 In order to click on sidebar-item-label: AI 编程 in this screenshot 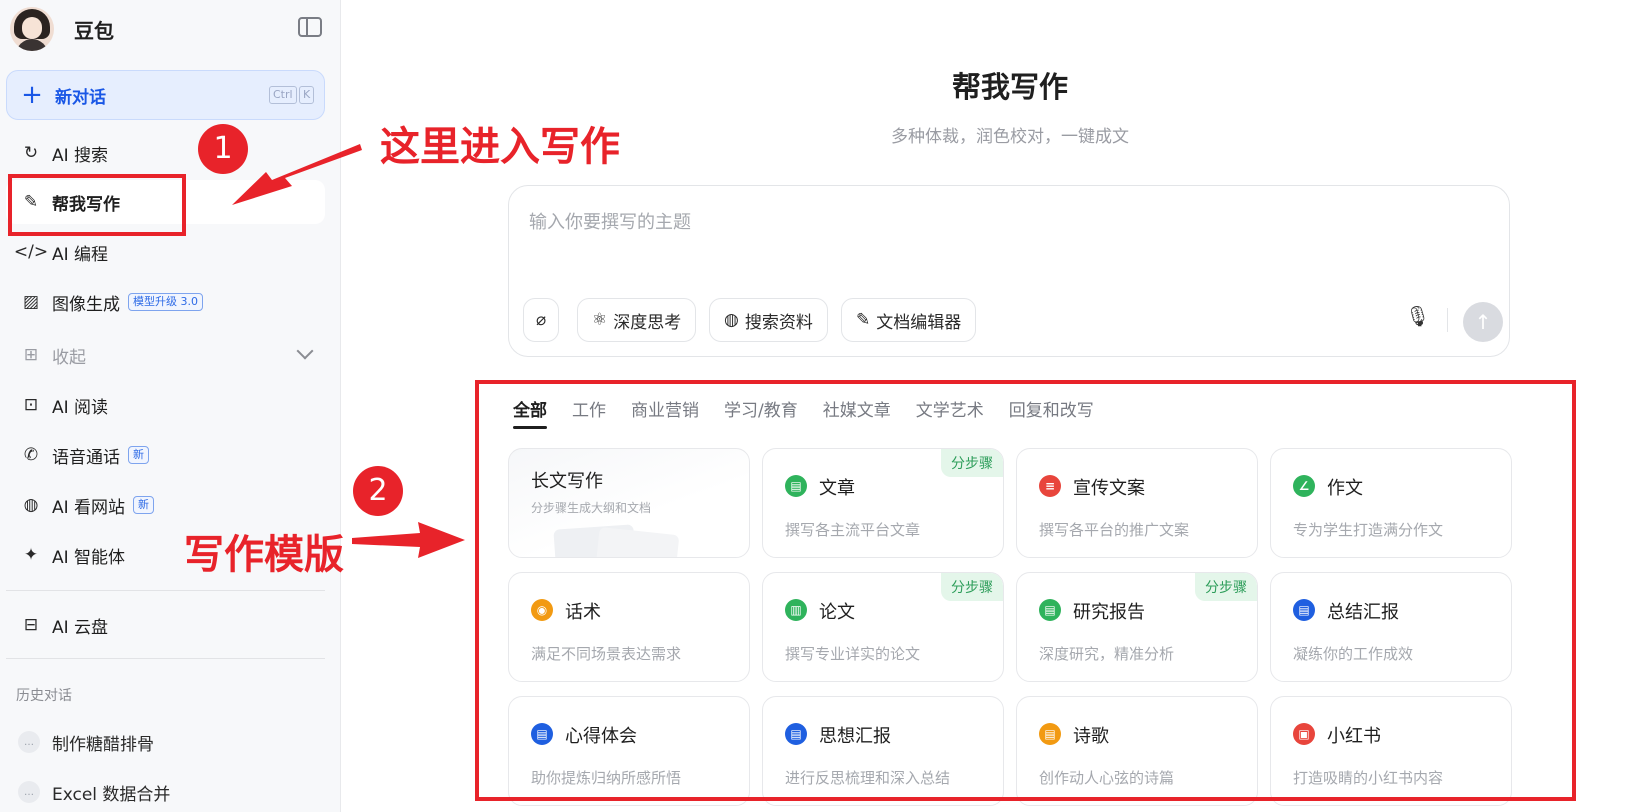, I will do `click(80, 254)`.